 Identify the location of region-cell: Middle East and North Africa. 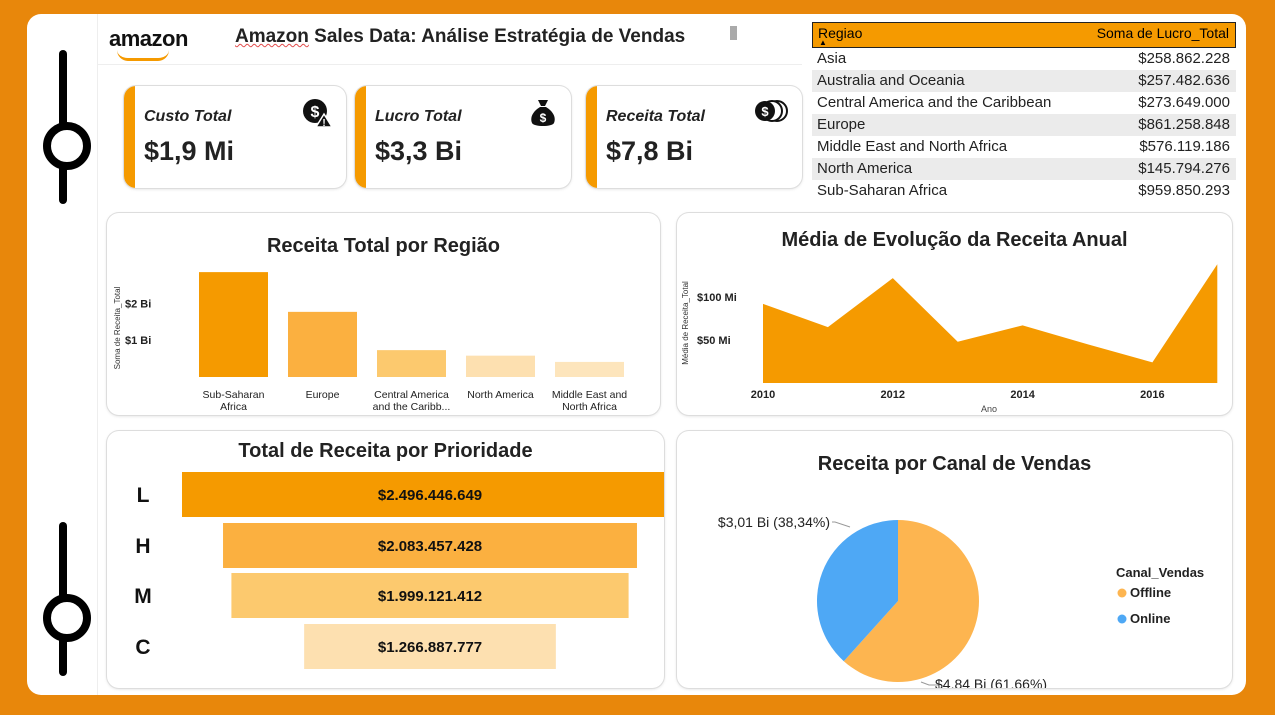
(912, 146).